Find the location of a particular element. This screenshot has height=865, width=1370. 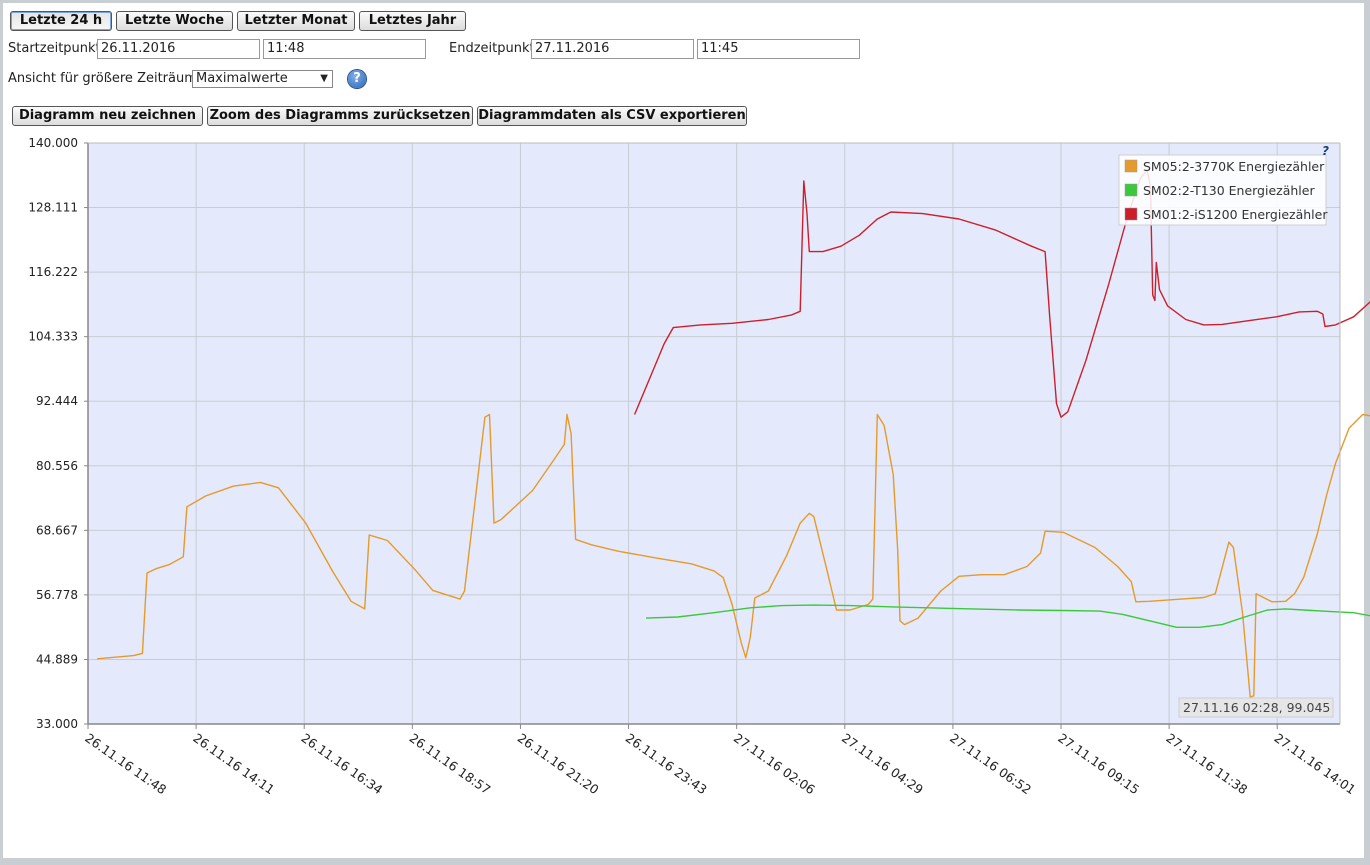

y-tick-label: 116.222 is located at coordinates (53, 272).